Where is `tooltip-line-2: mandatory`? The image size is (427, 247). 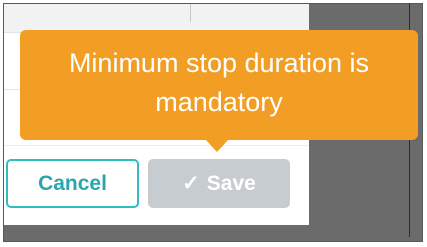 tooltip-line-2: mandatory is located at coordinates (219, 102).